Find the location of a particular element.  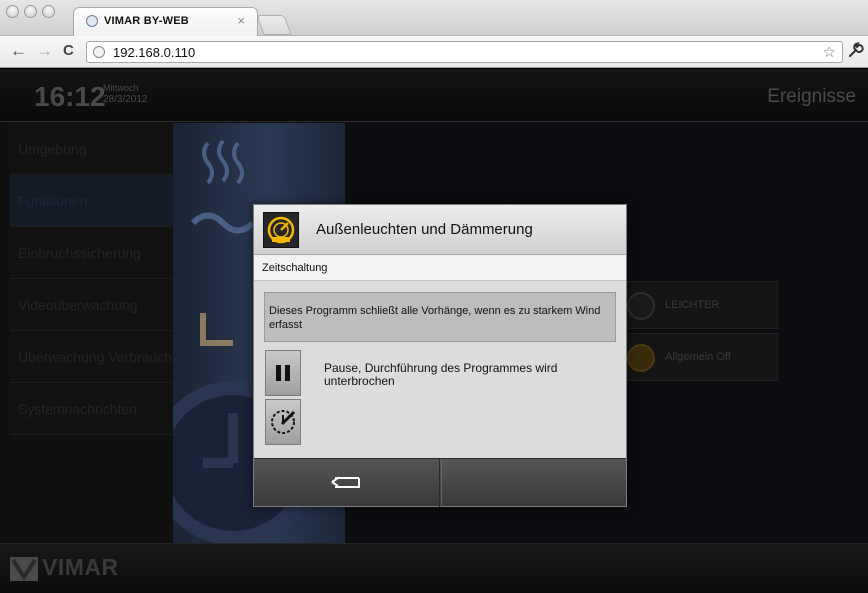

wrench-menu-icon is located at coordinates (856, 52).